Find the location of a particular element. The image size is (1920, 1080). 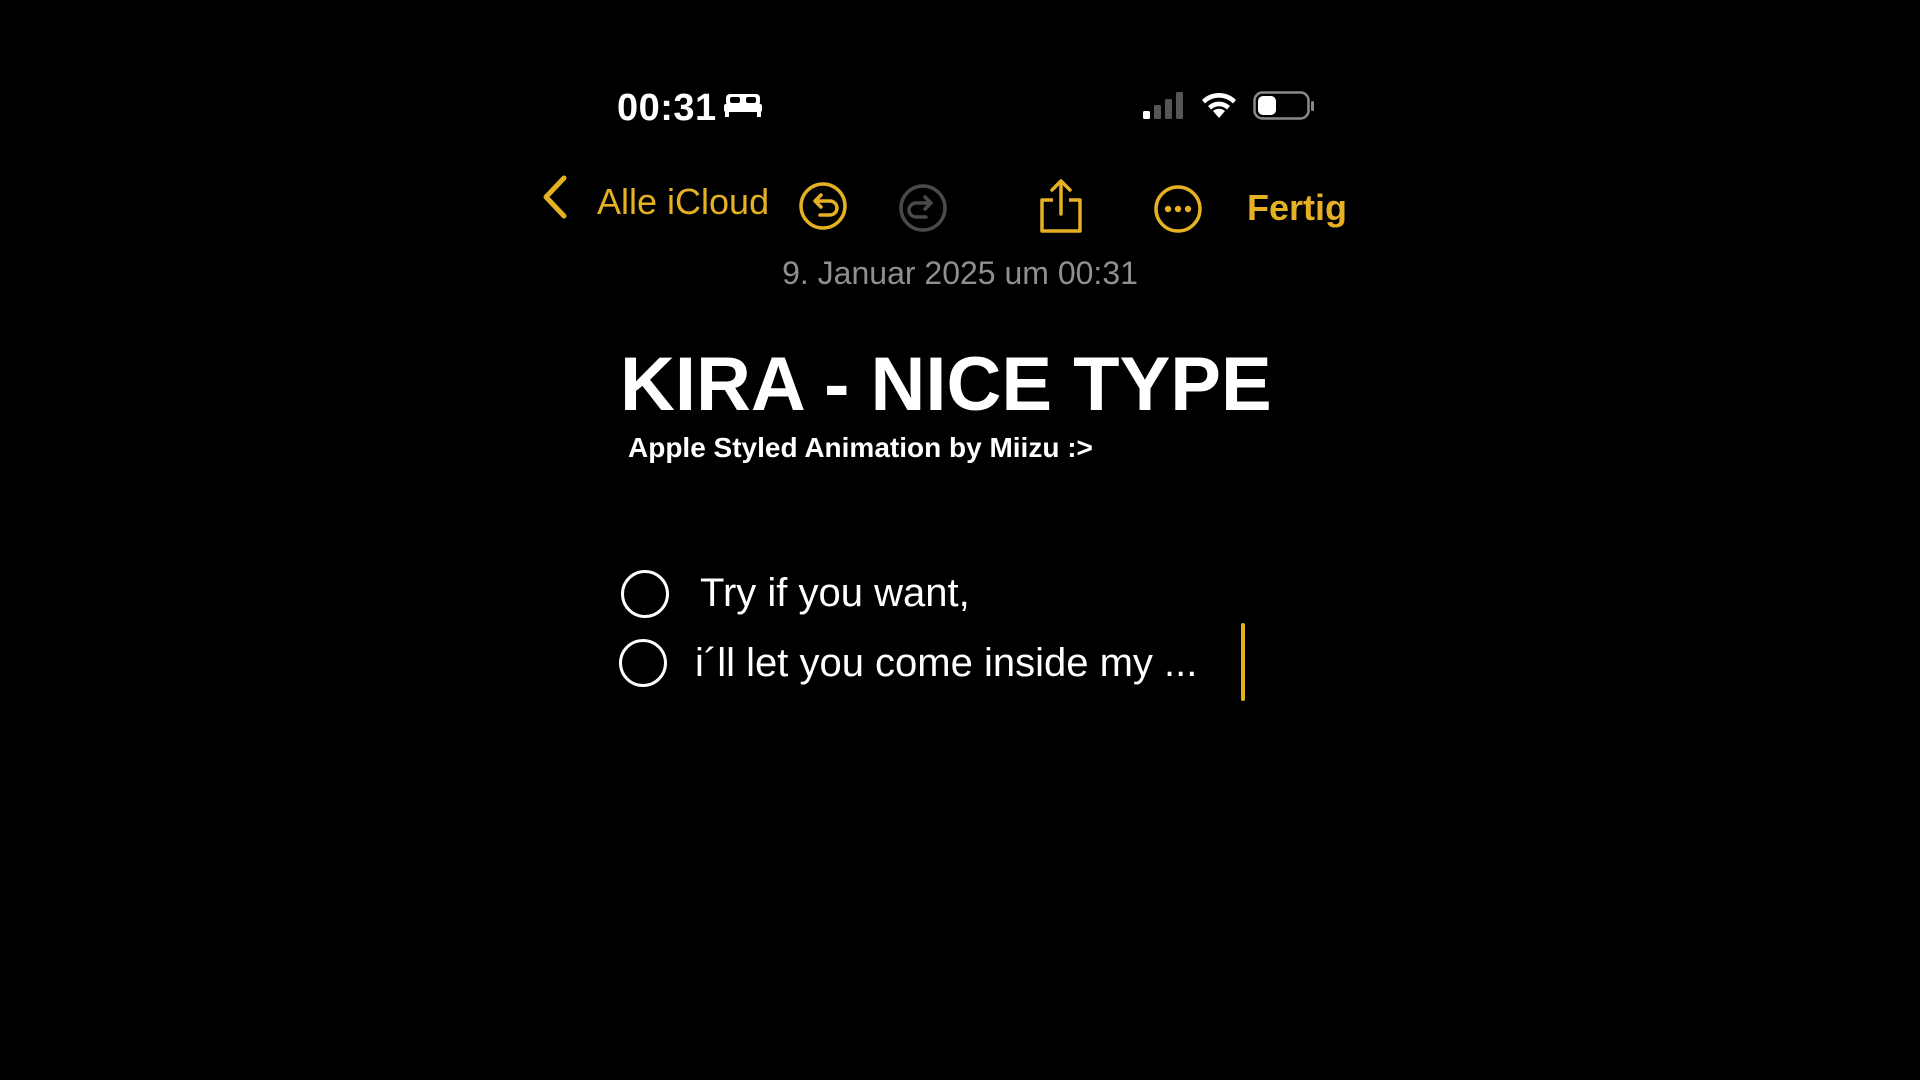

chevron-left-icon is located at coordinates (555, 197).